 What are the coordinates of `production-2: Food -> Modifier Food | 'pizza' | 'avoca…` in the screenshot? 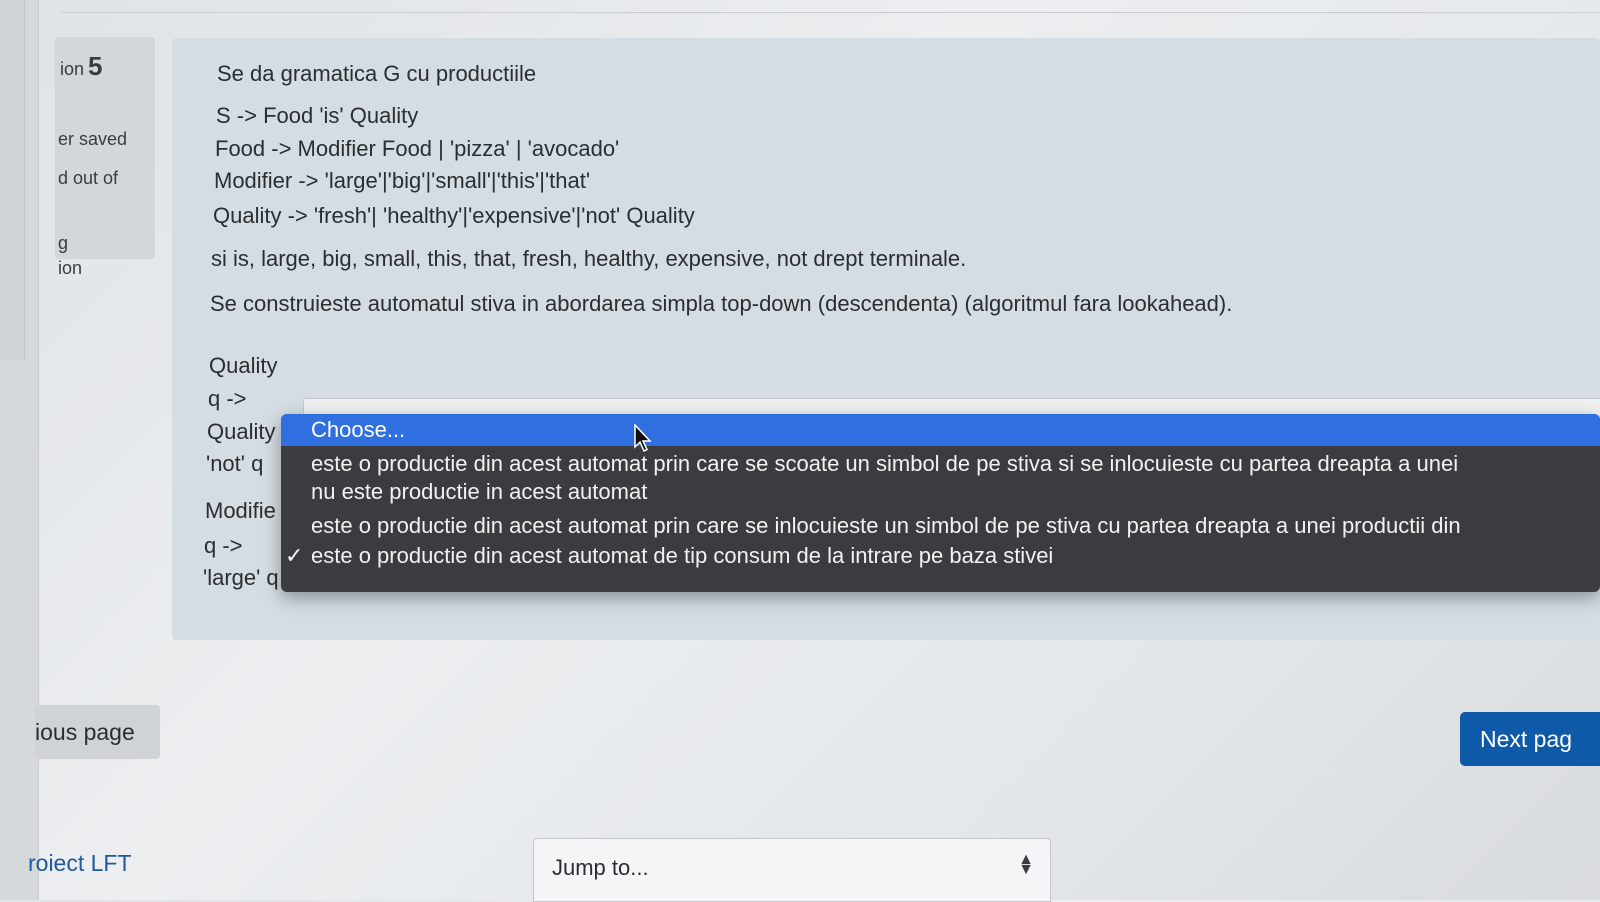 It's located at (417, 148).